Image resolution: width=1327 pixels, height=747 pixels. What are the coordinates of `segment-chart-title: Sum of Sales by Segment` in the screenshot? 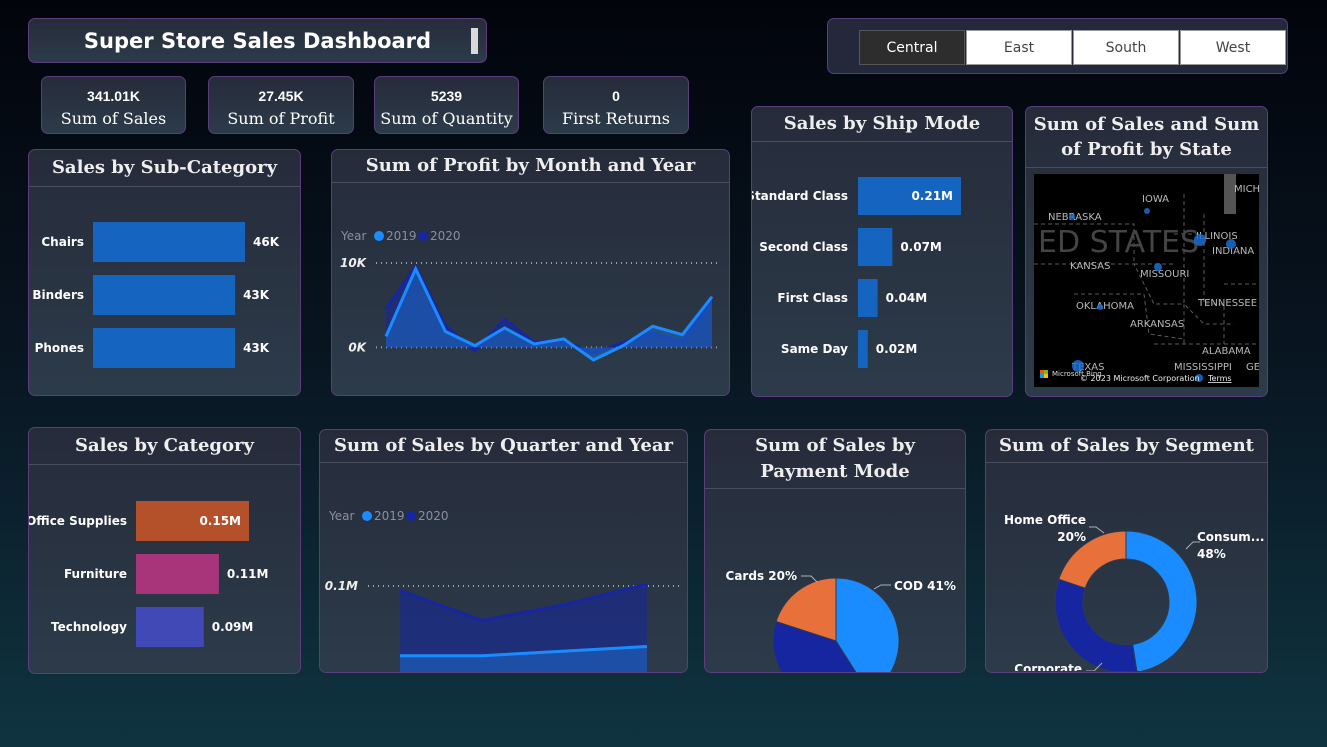 It's located at (1126, 446).